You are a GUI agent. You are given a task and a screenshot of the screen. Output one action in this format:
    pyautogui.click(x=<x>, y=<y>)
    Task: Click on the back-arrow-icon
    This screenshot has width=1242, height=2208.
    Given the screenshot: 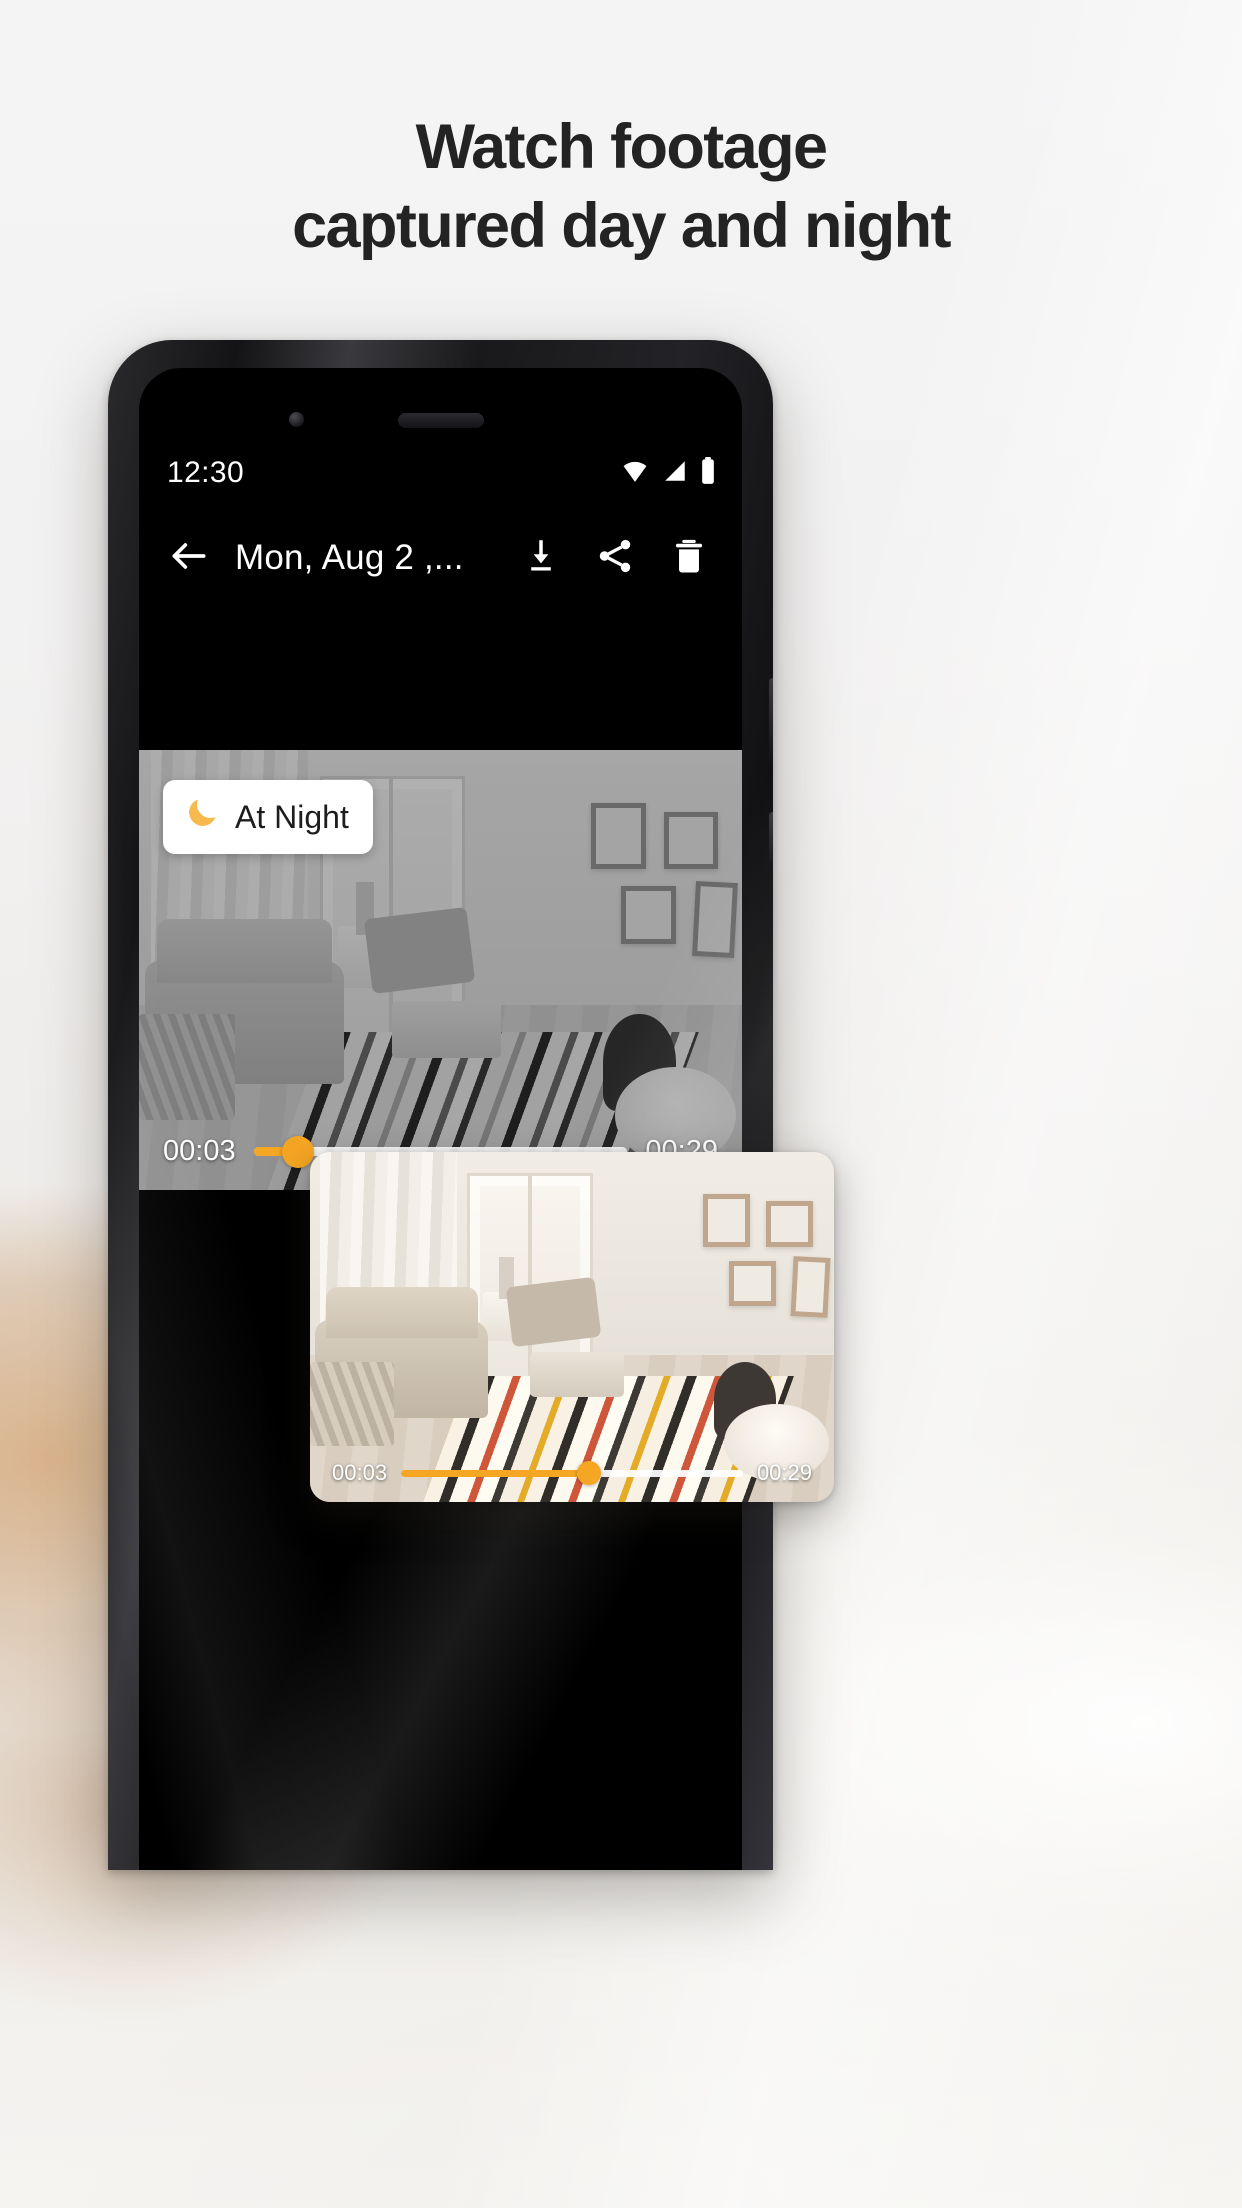 What is the action you would take?
    pyautogui.click(x=189, y=558)
    